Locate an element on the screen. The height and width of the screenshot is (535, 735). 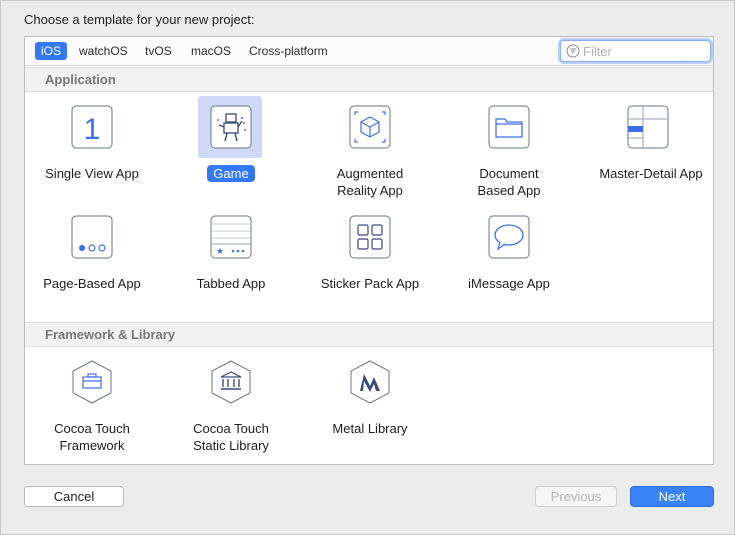
game-icon is located at coordinates (231, 127).